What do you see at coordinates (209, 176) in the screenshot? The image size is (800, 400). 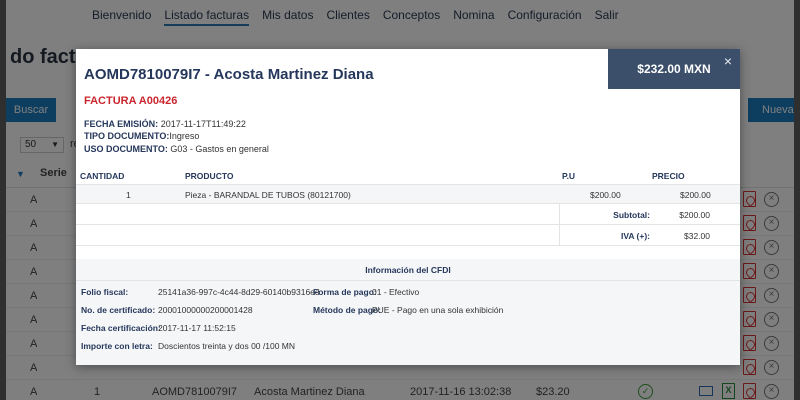 I see `column-header-producto: PRODUCTO` at bounding box center [209, 176].